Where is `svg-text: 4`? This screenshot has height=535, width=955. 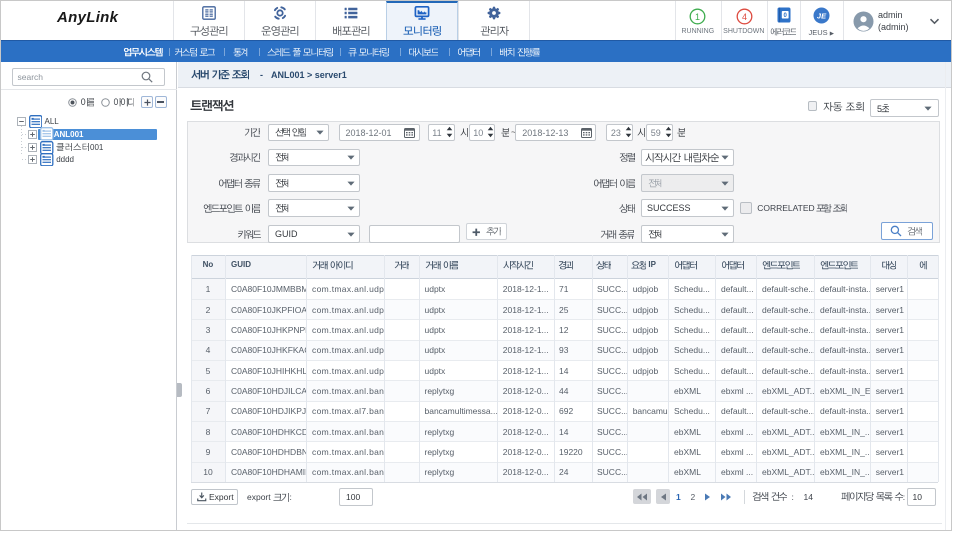
svg-text: 4 is located at coordinates (743, 16).